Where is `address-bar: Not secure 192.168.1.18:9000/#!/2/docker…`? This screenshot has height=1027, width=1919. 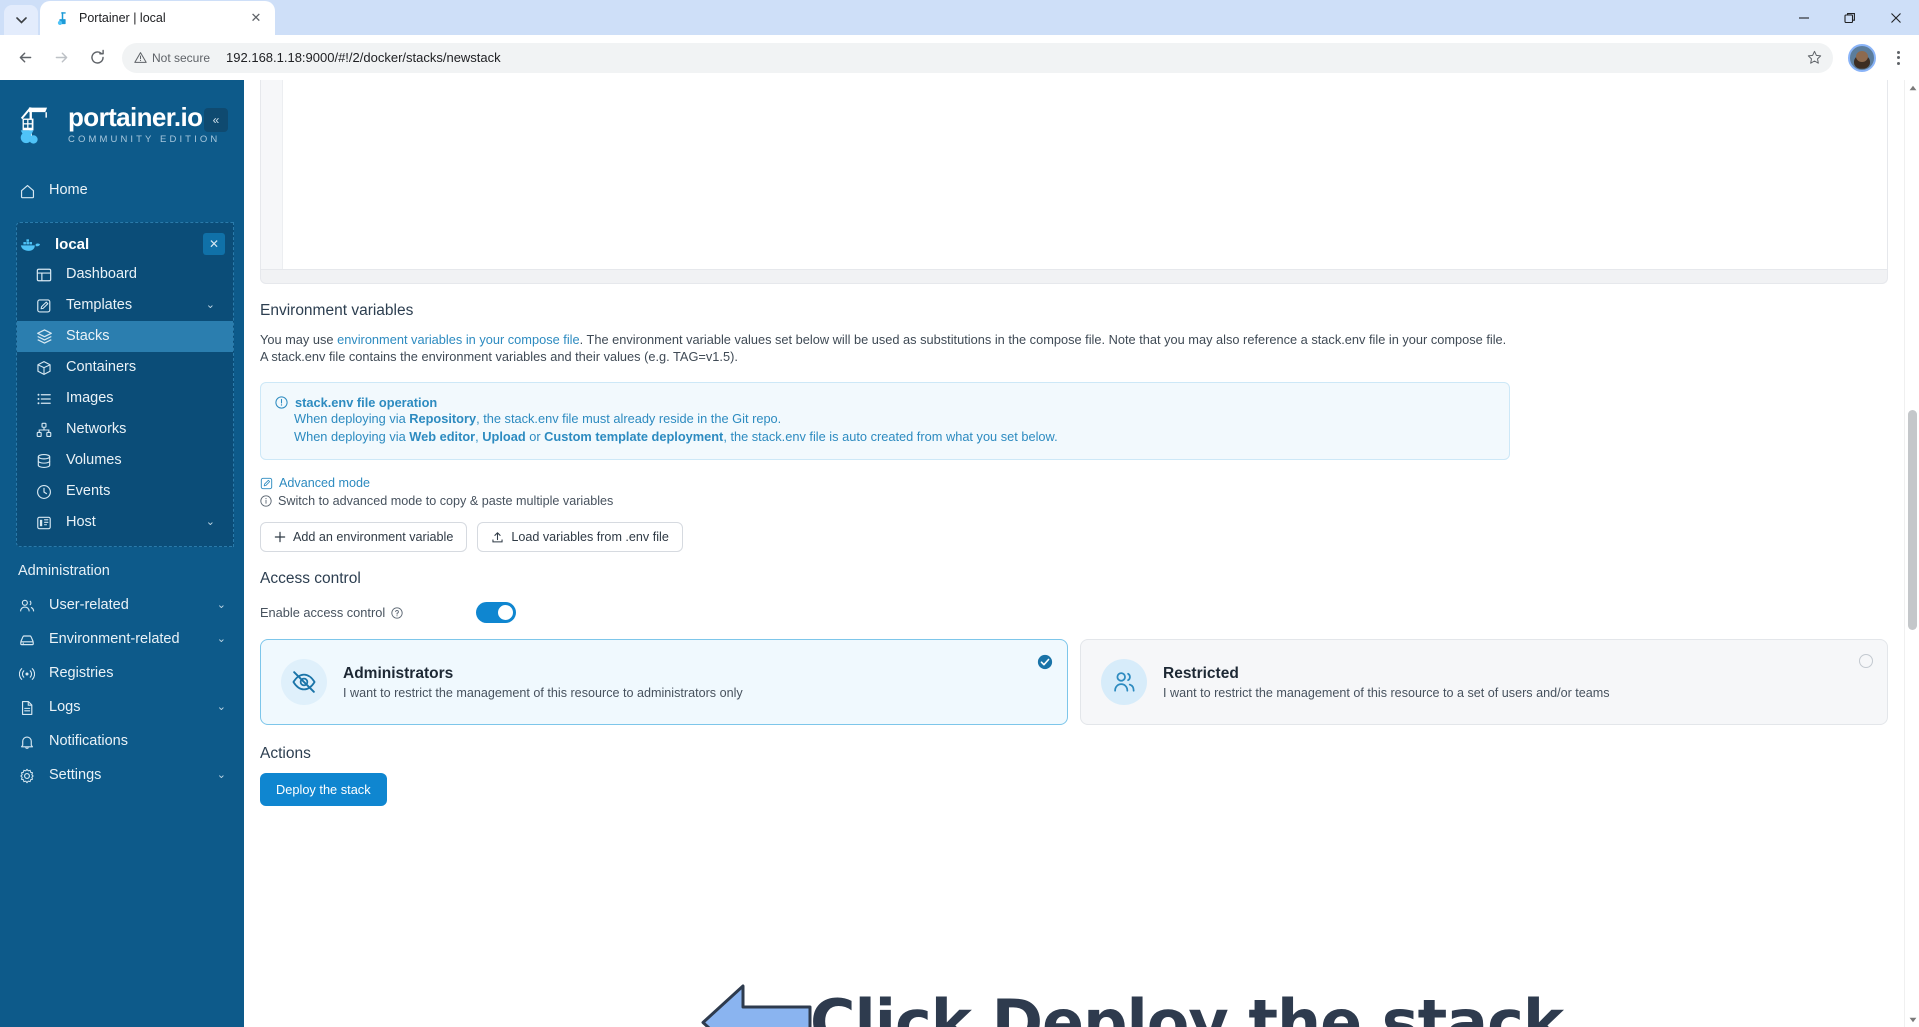 address-bar: Not secure 192.168.1.18:9000/#!/2/docker… is located at coordinates (977, 57).